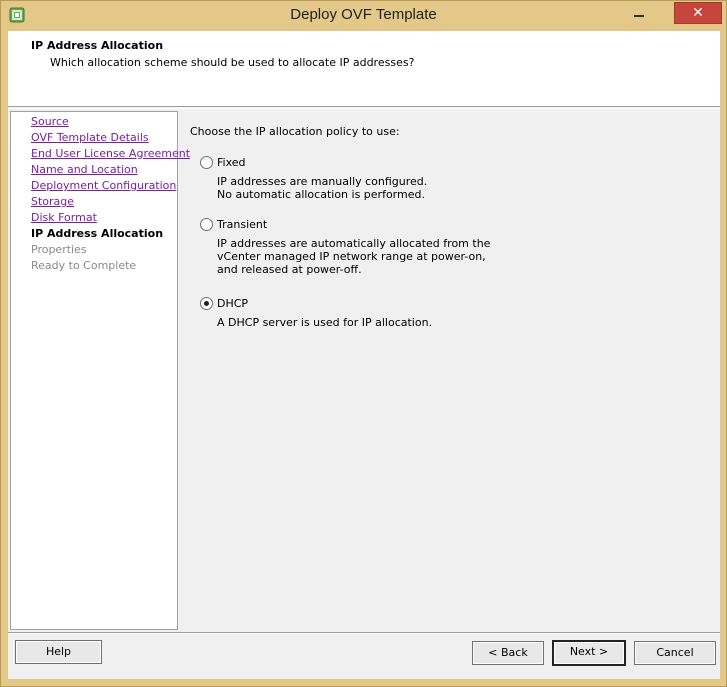  I want to click on nav-step-eula: End User License Agreement, so click(110, 153).